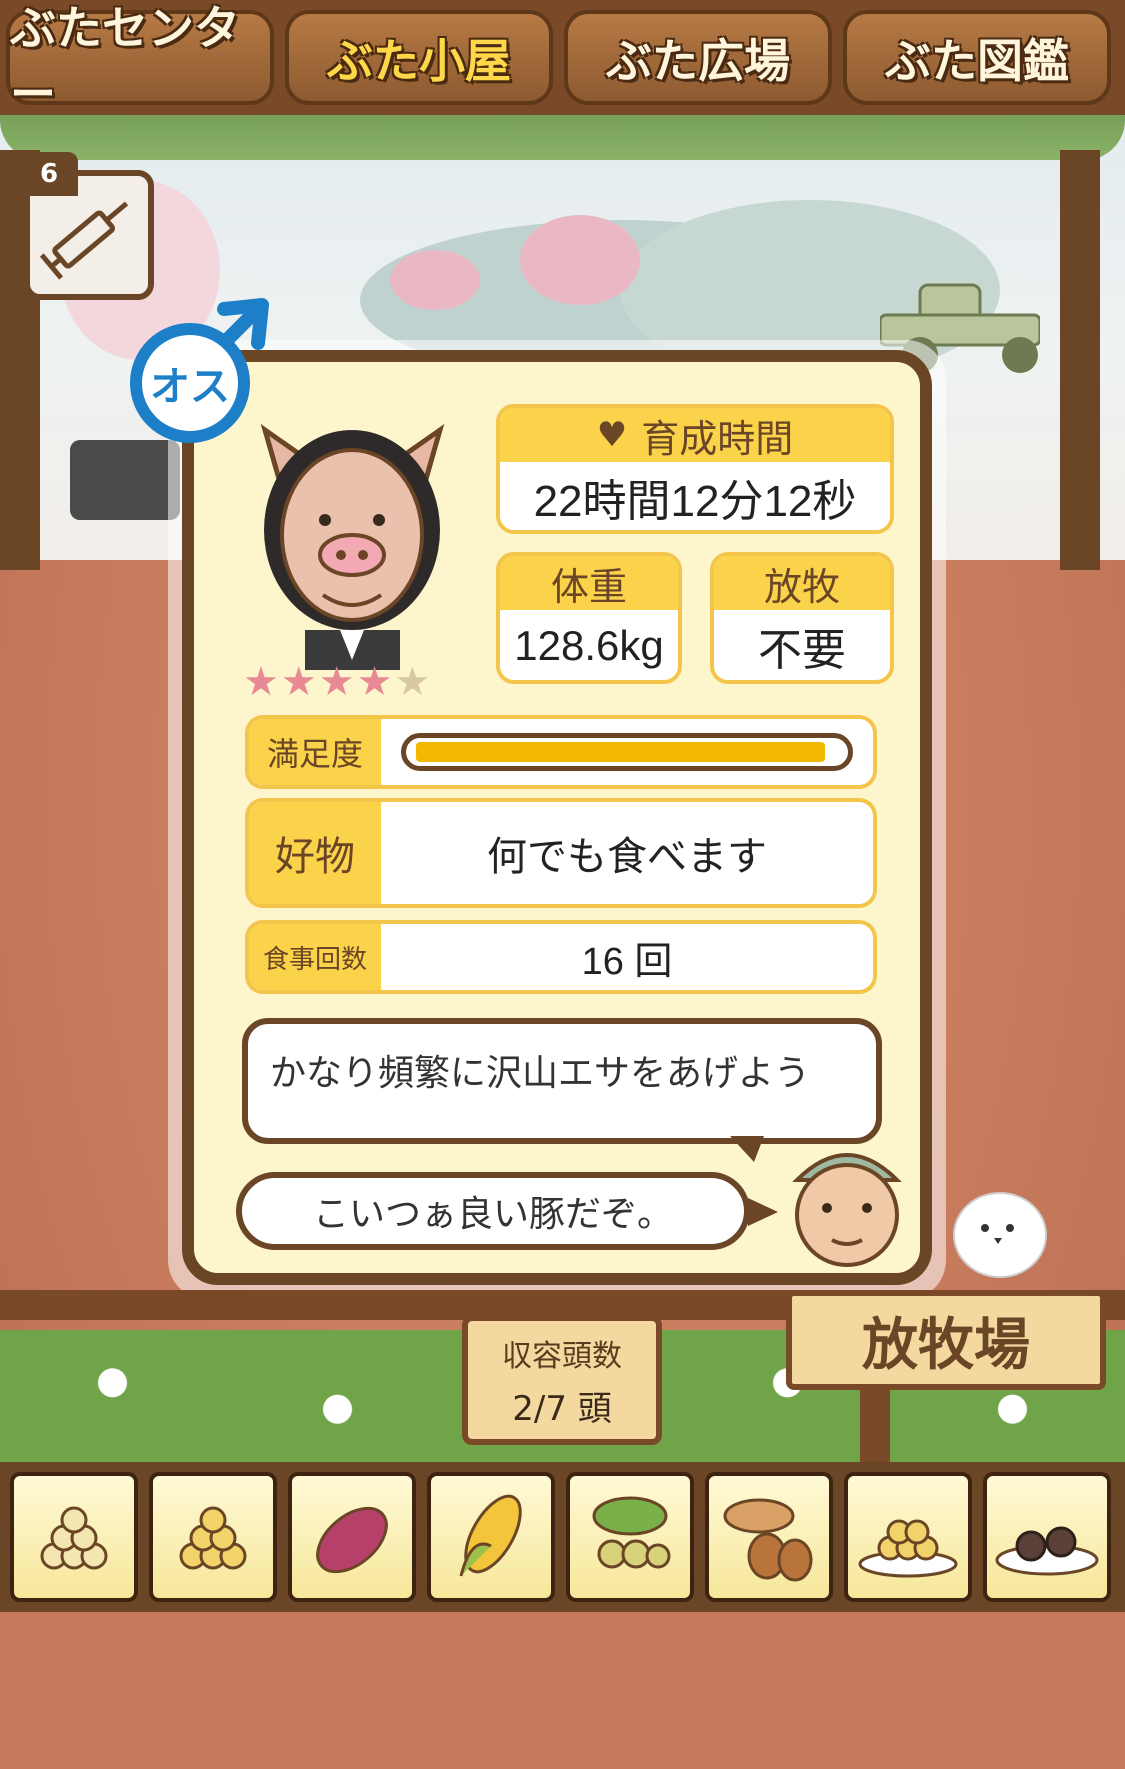 This screenshot has height=1769, width=1125. What do you see at coordinates (540, 1073) in the screenshot?
I see `advice-text: かなり頻繁に沢山エサをあげよう` at bounding box center [540, 1073].